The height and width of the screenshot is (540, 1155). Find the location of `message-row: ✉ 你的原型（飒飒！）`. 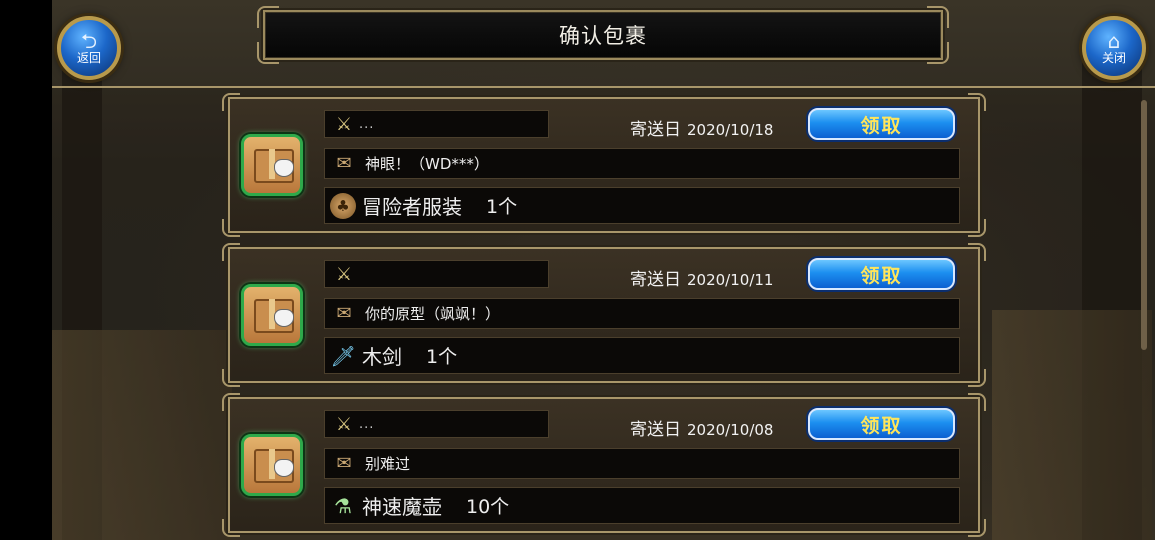

message-row: ✉ 你的原型（飒飒！） is located at coordinates (642, 313).